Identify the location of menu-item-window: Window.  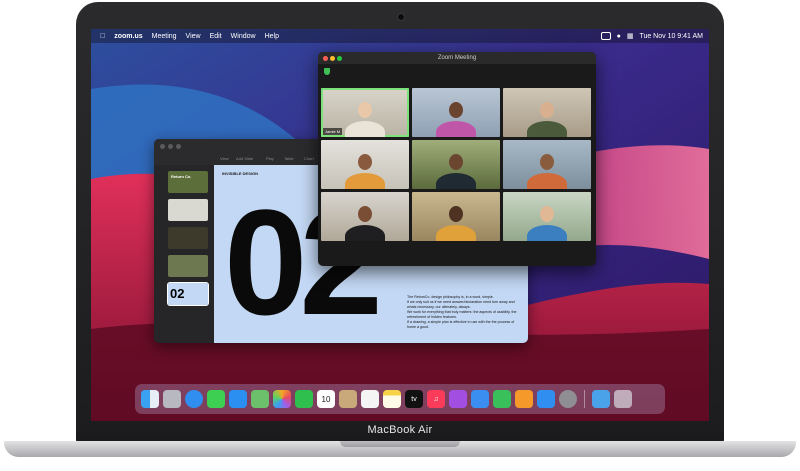
(243, 36).